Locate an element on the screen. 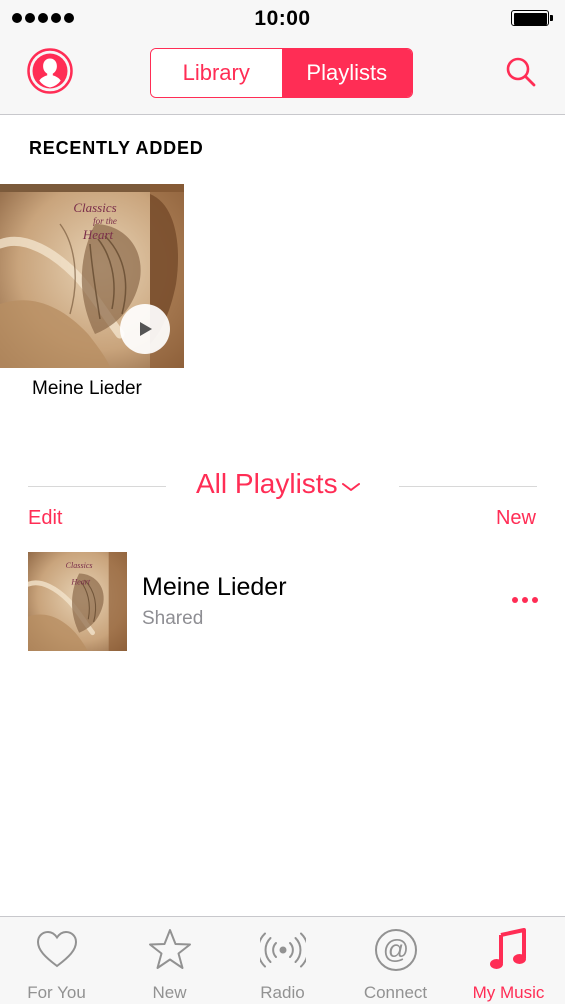 Image resolution: width=565 pixels, height=1004 pixels. status-bar: 10:00 is located at coordinates (282, 18).